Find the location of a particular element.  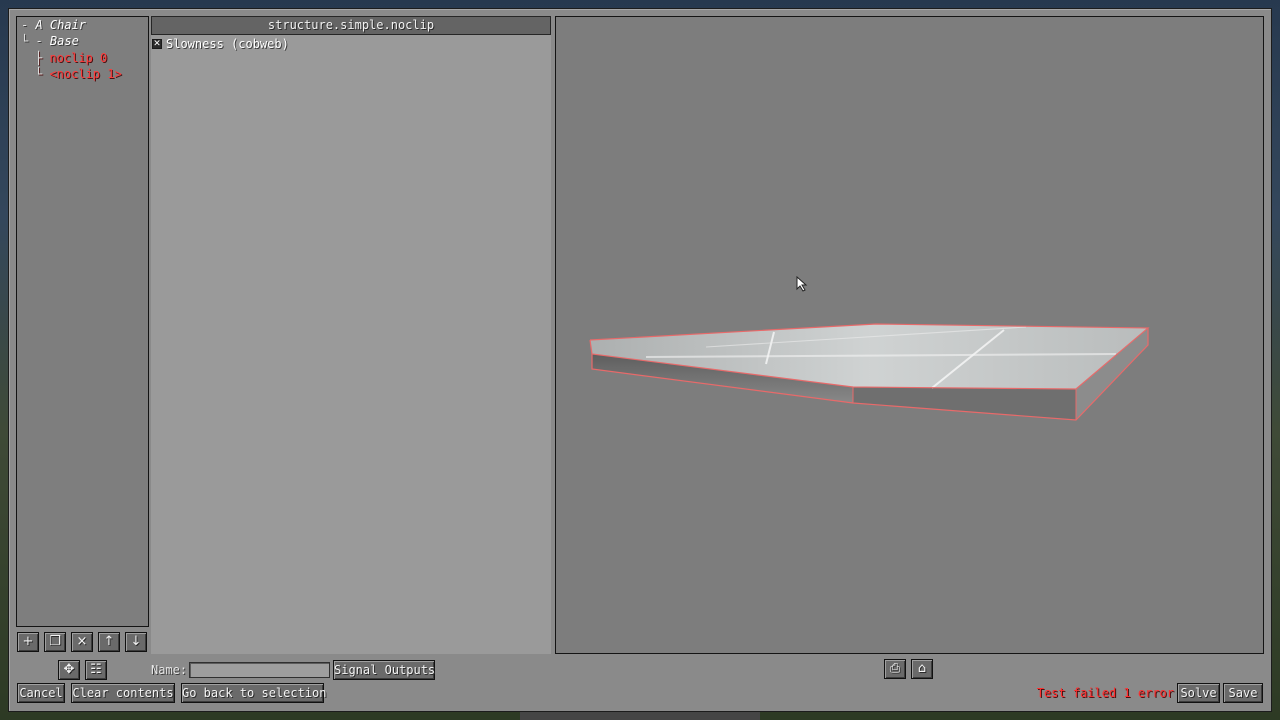

tree-item-noclip-1: └ <noclip 1> is located at coordinates (78, 74).